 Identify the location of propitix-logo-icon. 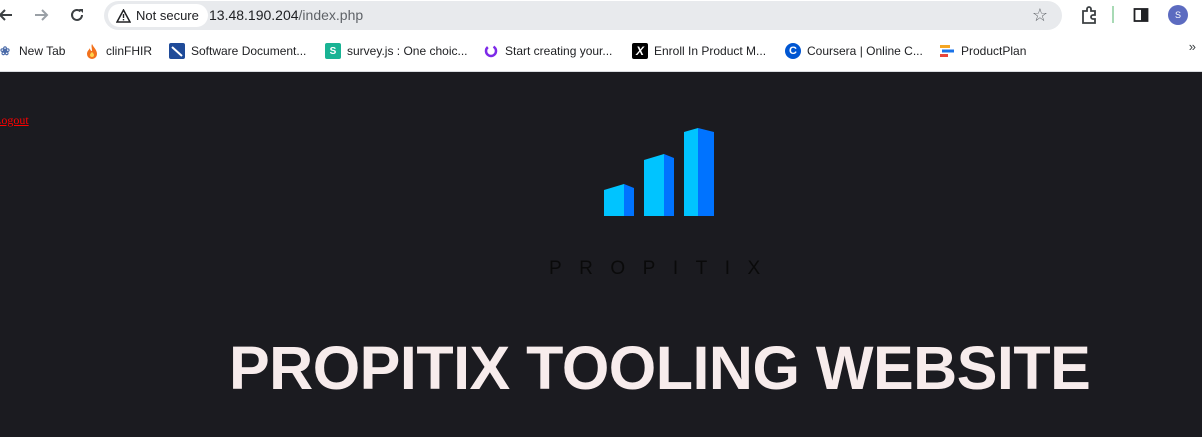
(659, 172).